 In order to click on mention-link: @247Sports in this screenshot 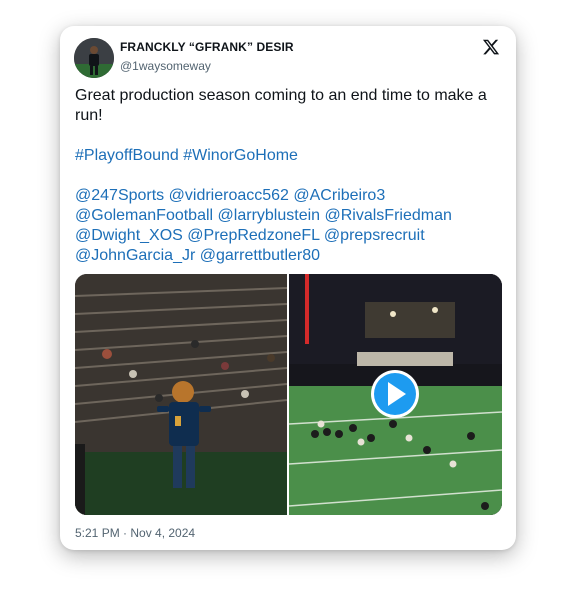, I will do `click(119, 195)`.